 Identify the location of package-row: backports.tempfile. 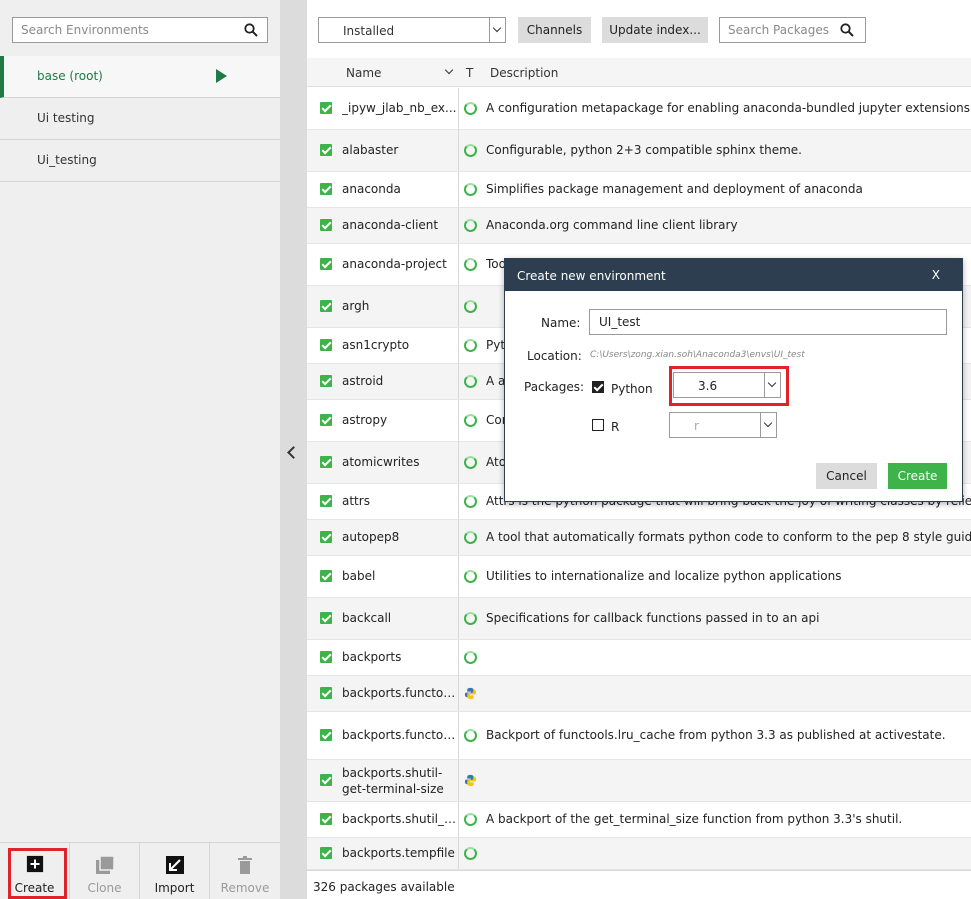
(639, 854).